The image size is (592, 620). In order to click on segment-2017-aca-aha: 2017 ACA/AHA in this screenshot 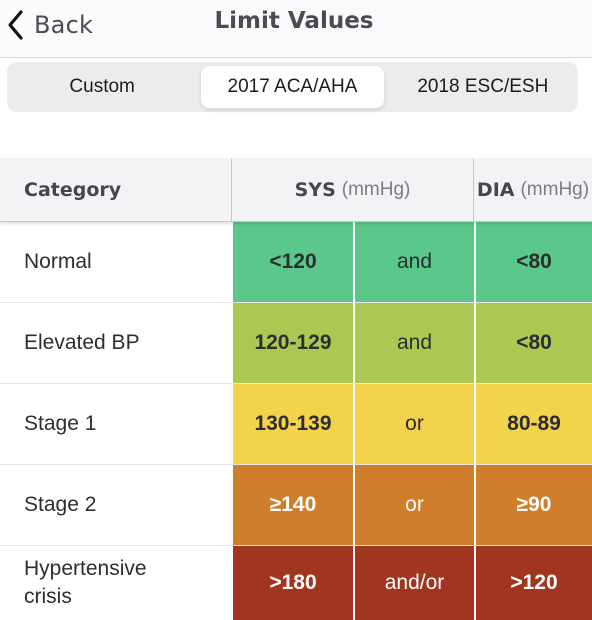, I will do `click(292, 87)`.